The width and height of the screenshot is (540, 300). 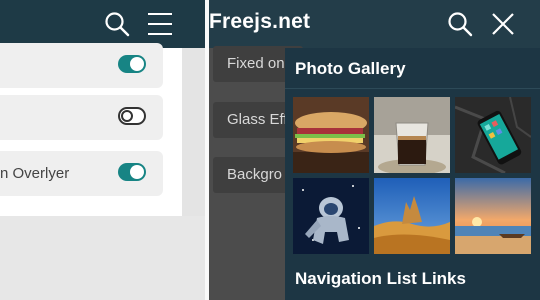 What do you see at coordinates (374, 24) in the screenshot?
I see `right-header: Freejs.net` at bounding box center [374, 24].